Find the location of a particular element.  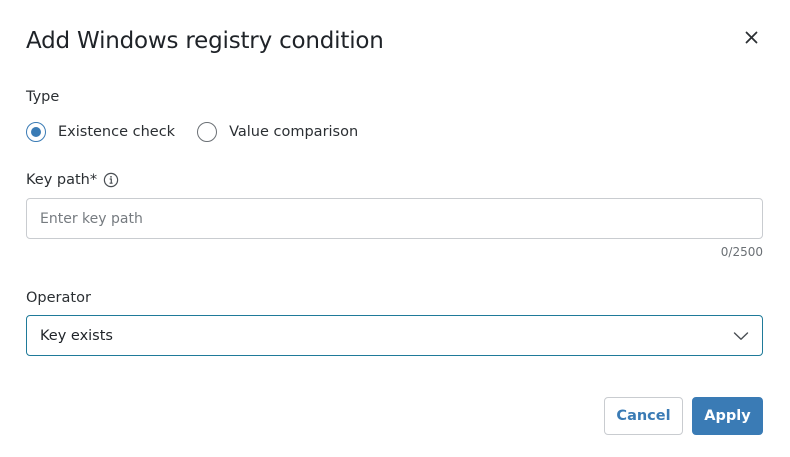

key-path-input is located at coordinates (394, 218).